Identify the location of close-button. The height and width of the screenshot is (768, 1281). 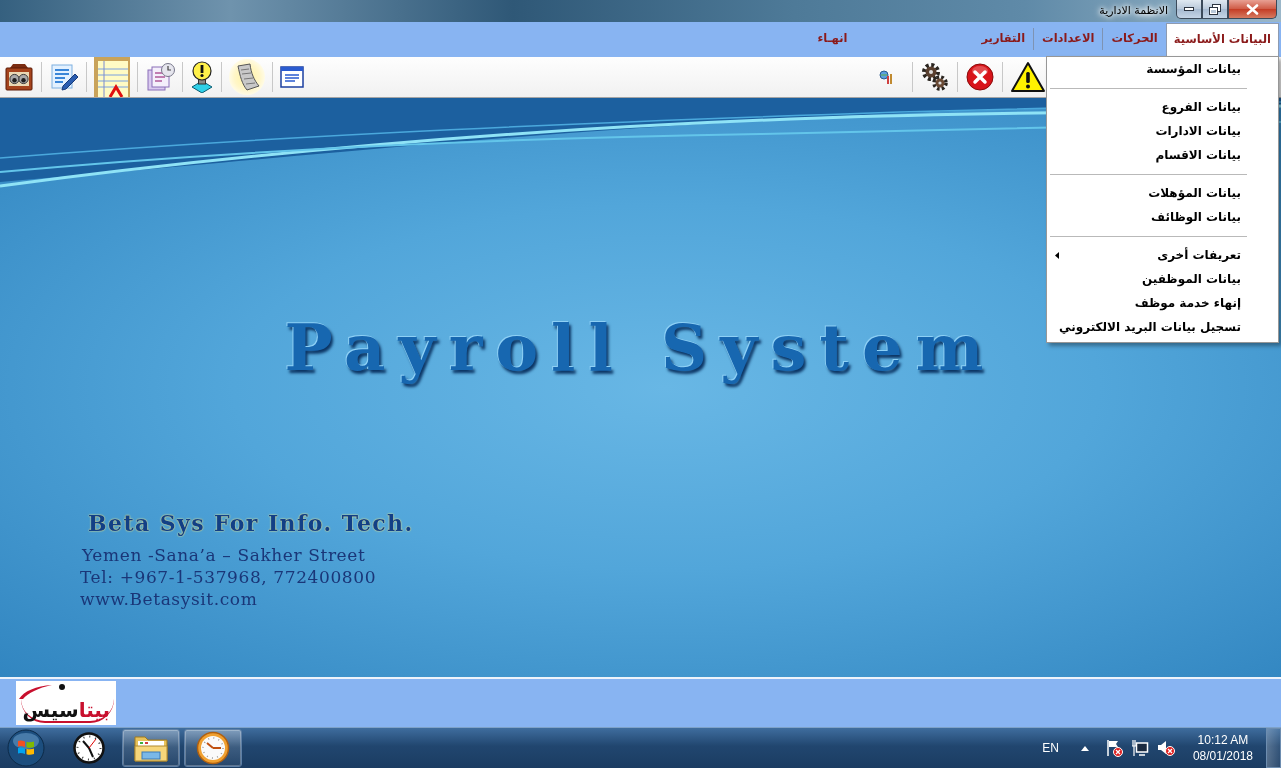
(1252, 9).